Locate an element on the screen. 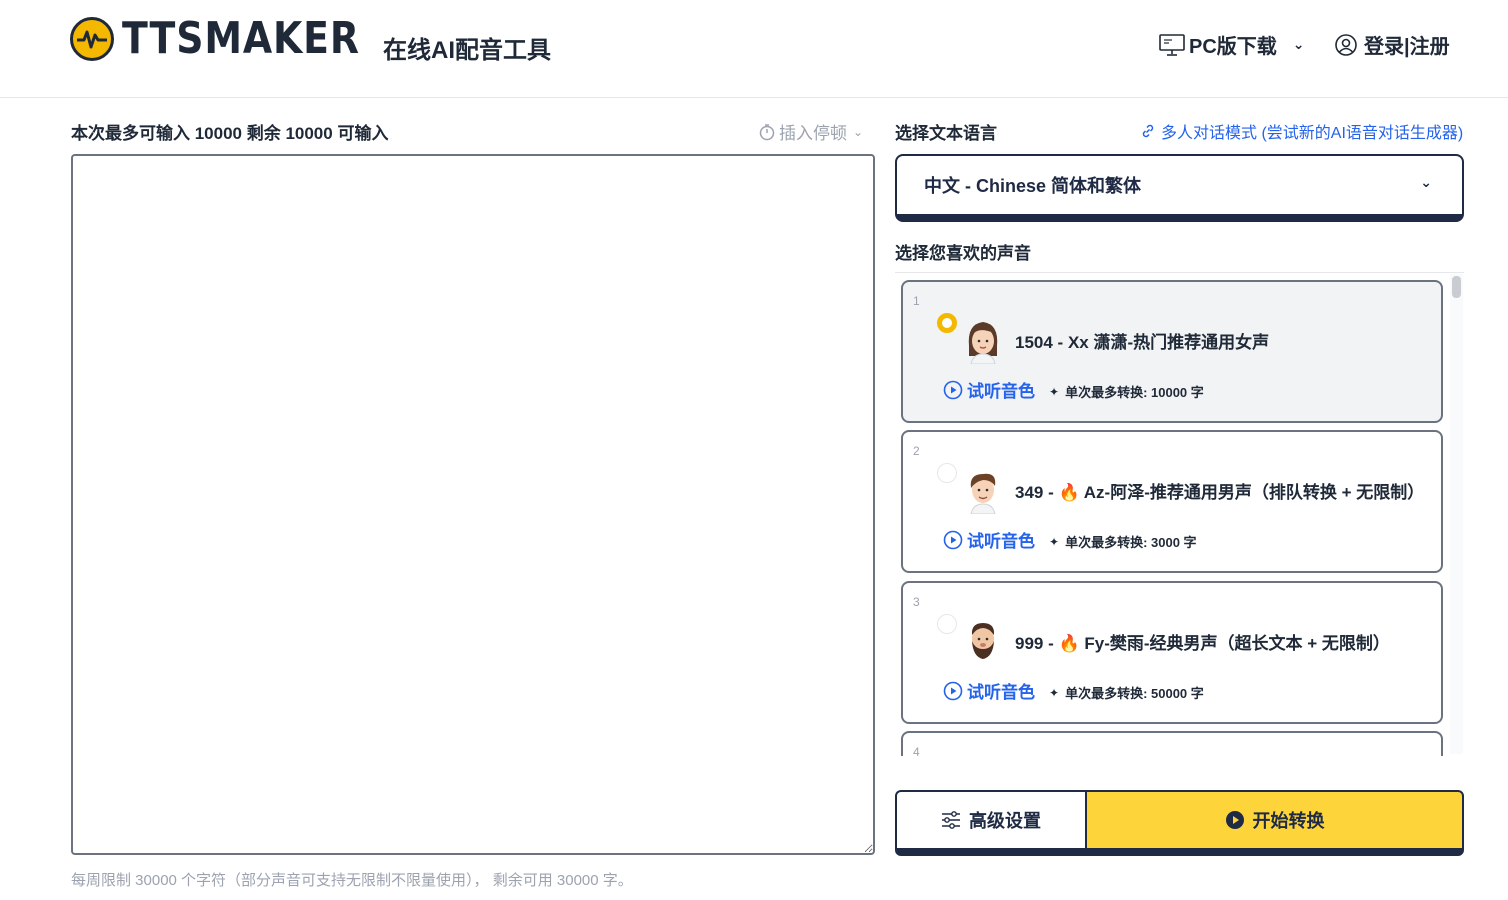 This screenshot has width=1508, height=900. insert-pause-button: 插入停顿 ⌄ is located at coordinates (810, 131).